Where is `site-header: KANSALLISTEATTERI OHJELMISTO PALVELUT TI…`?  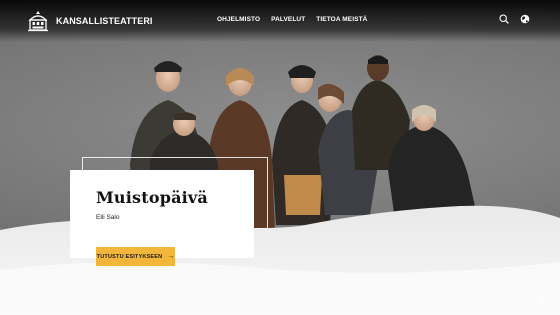 site-header: KANSALLISTEATTERI OHJELMISTO PALVELUT TI… is located at coordinates (280, 21).